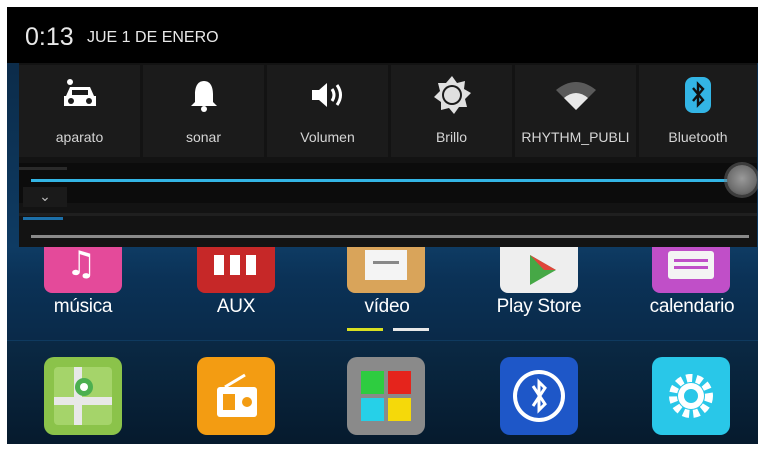 The height and width of the screenshot is (449, 762). I want to click on qs-label-wifi: RHYTHM_PUBLI, so click(575, 137).